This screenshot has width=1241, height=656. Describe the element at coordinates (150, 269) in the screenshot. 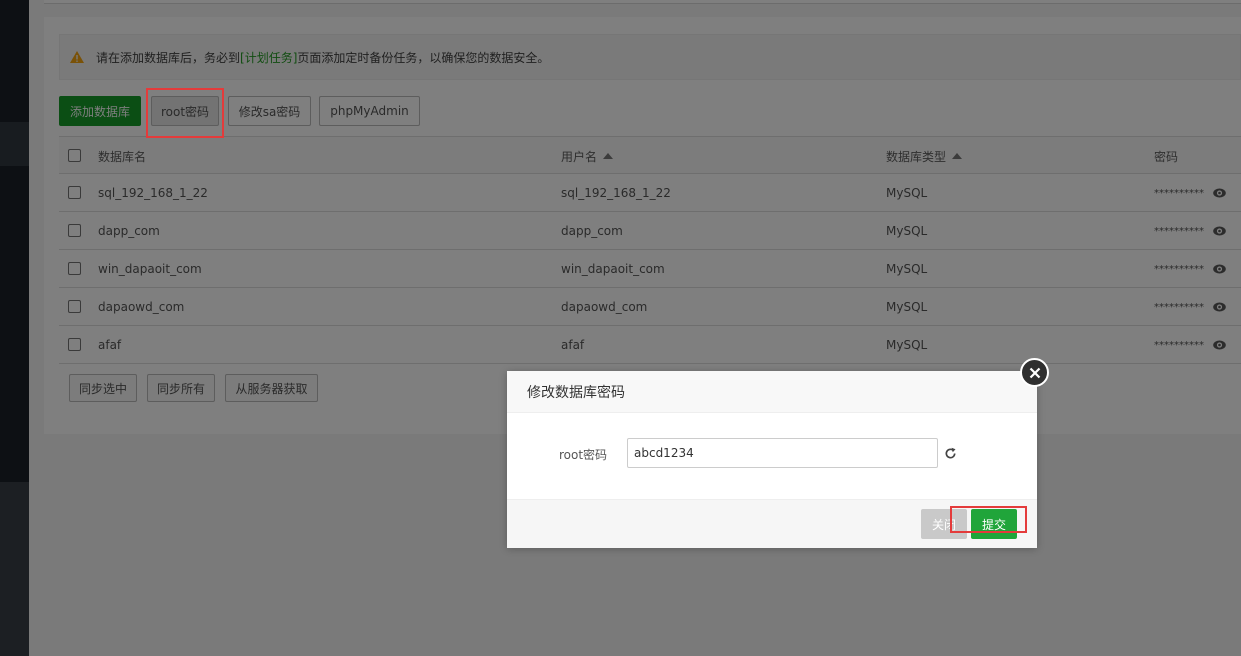

I see `db-name-cell: win_dapaoit_com` at that location.